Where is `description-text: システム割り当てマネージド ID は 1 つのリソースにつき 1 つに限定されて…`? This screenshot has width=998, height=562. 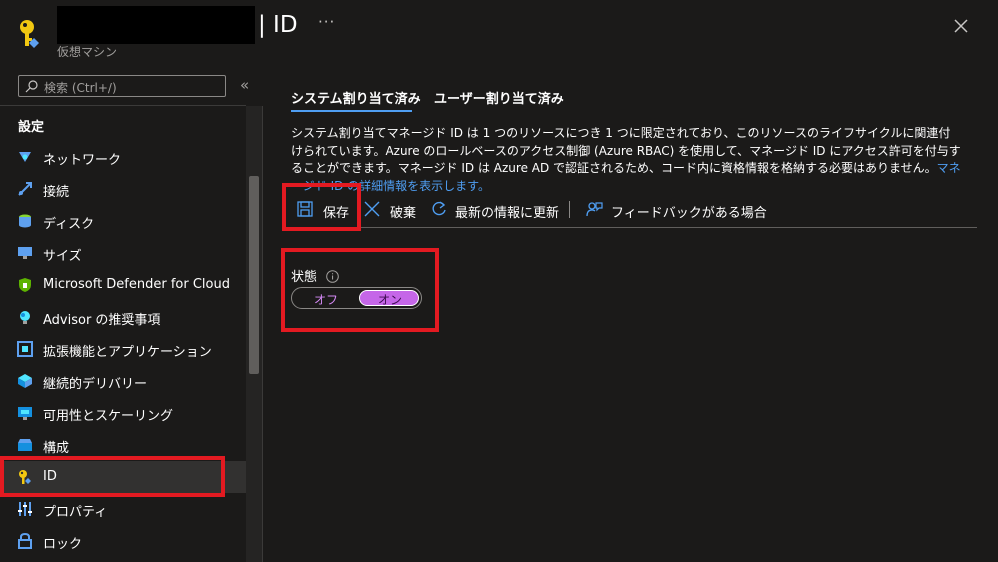 description-text: システム割り当てマネージド ID は 1 つのリソースにつき 1 つに限定されて… is located at coordinates (626, 160).